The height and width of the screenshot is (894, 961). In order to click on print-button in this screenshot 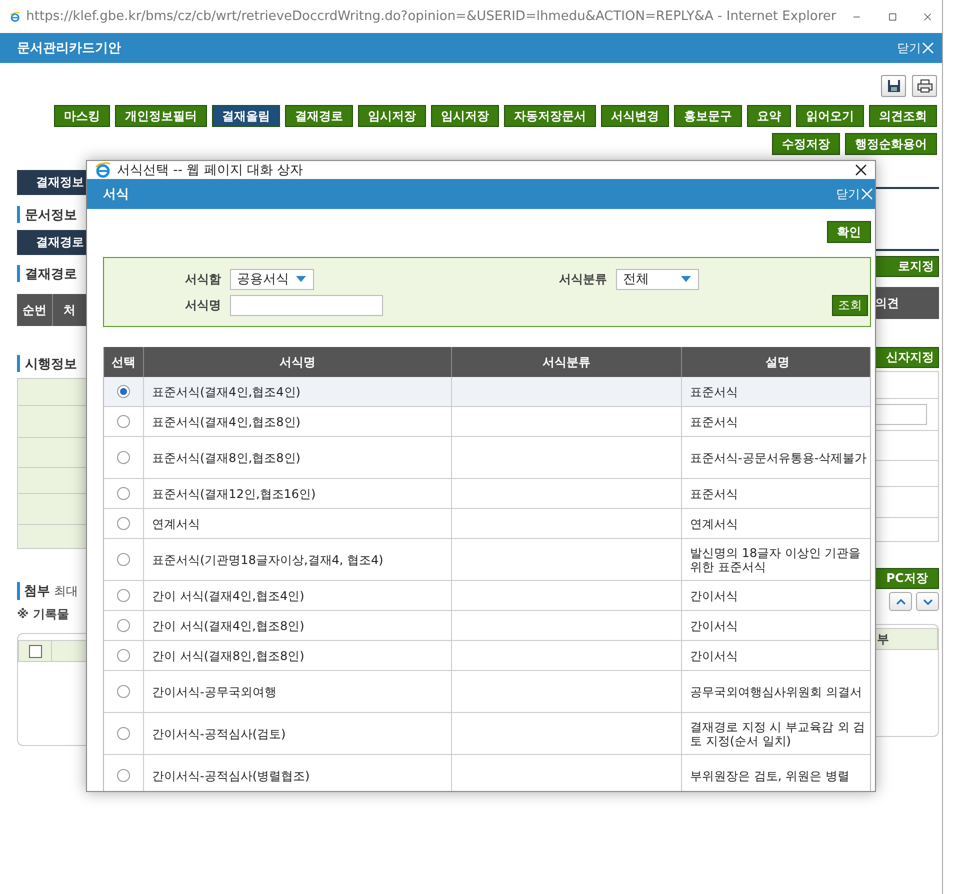, I will do `click(924, 86)`.